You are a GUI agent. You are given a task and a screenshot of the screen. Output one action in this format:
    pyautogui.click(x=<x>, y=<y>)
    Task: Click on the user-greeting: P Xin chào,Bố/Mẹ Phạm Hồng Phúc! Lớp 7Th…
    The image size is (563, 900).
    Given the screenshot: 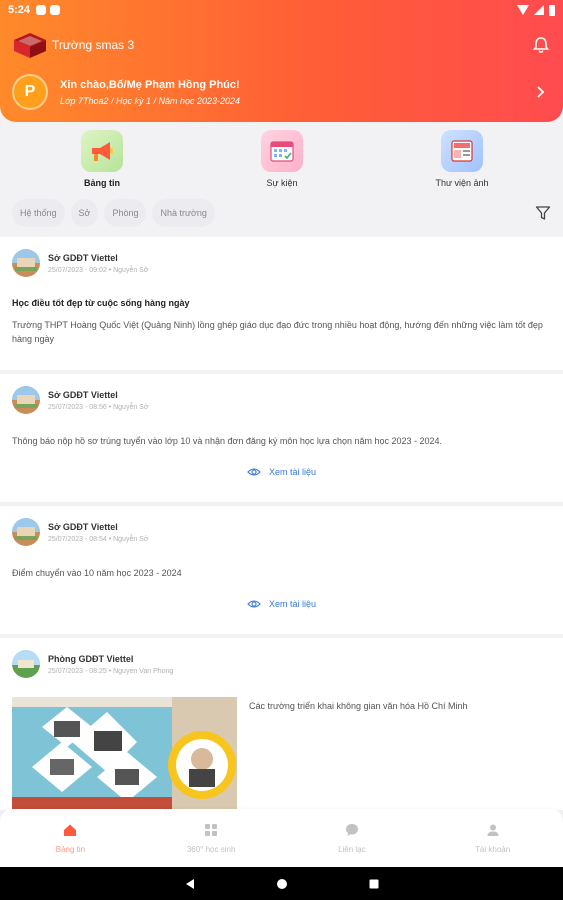 What is the action you would take?
    pyautogui.click(x=281, y=92)
    